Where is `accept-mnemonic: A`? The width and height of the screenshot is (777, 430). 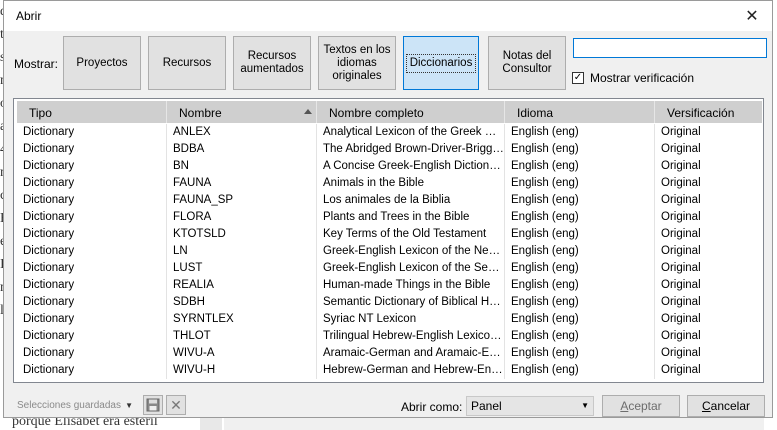
accept-mnemonic: A is located at coordinates (624, 406).